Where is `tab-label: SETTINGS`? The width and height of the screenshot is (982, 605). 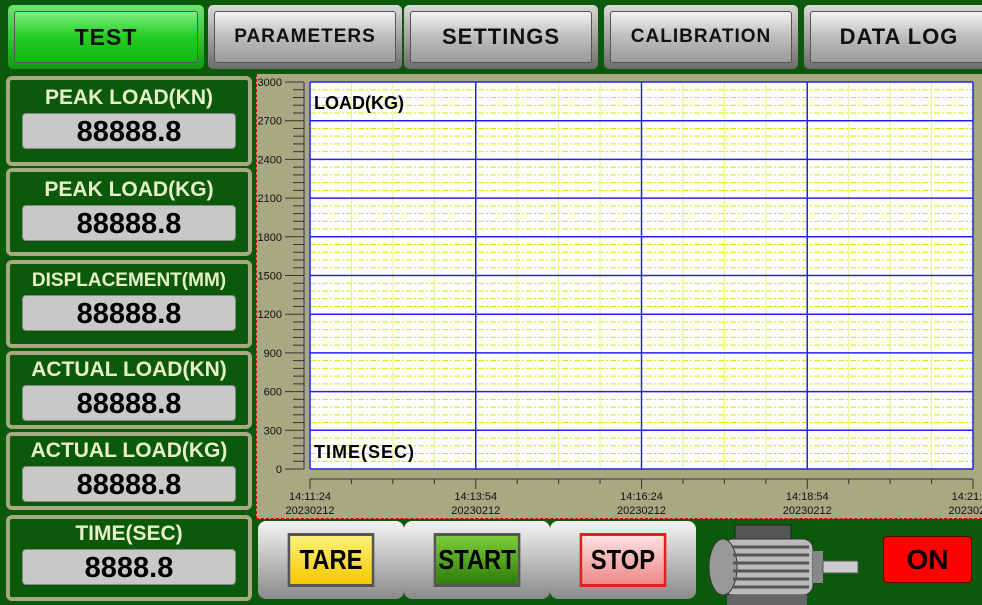 tab-label: SETTINGS is located at coordinates (501, 37).